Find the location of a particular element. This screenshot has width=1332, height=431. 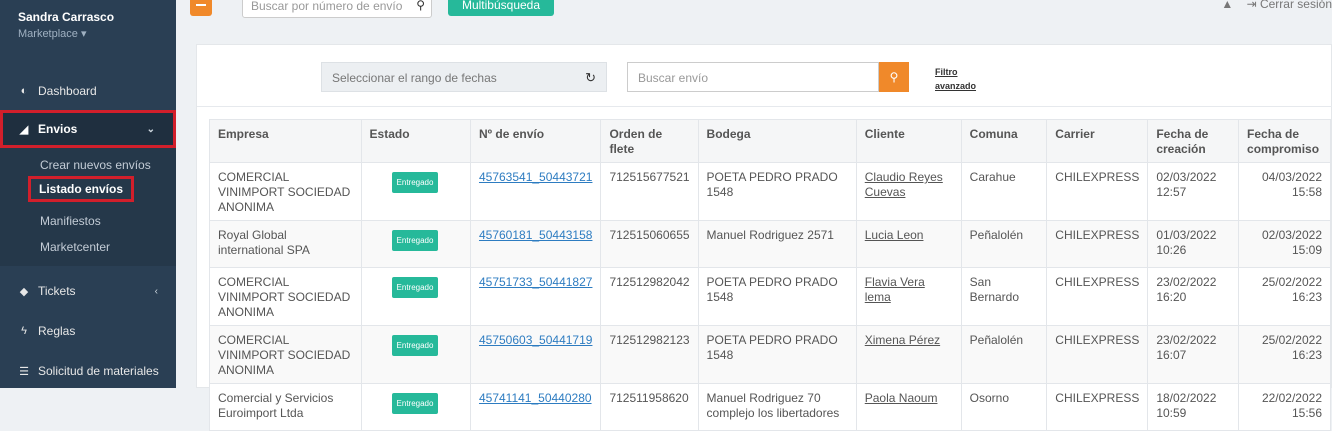

cell-orden-flete: 712515060655 is located at coordinates (649, 244).